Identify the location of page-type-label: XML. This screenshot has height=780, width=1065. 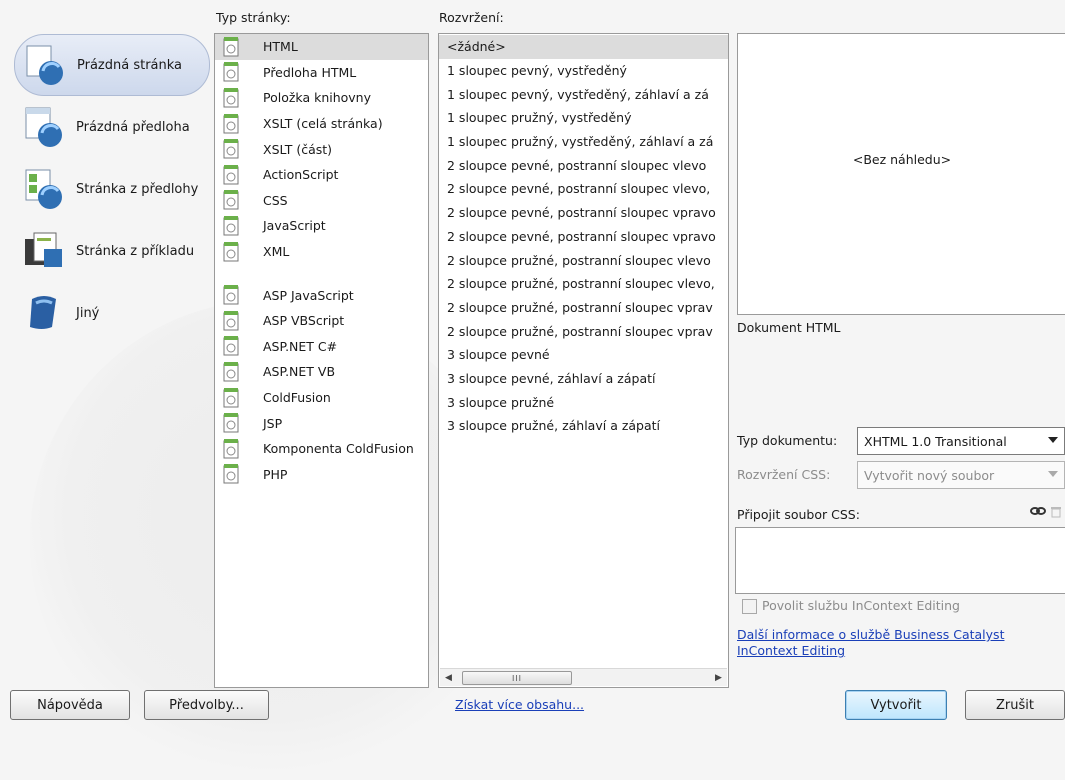
(276, 252).